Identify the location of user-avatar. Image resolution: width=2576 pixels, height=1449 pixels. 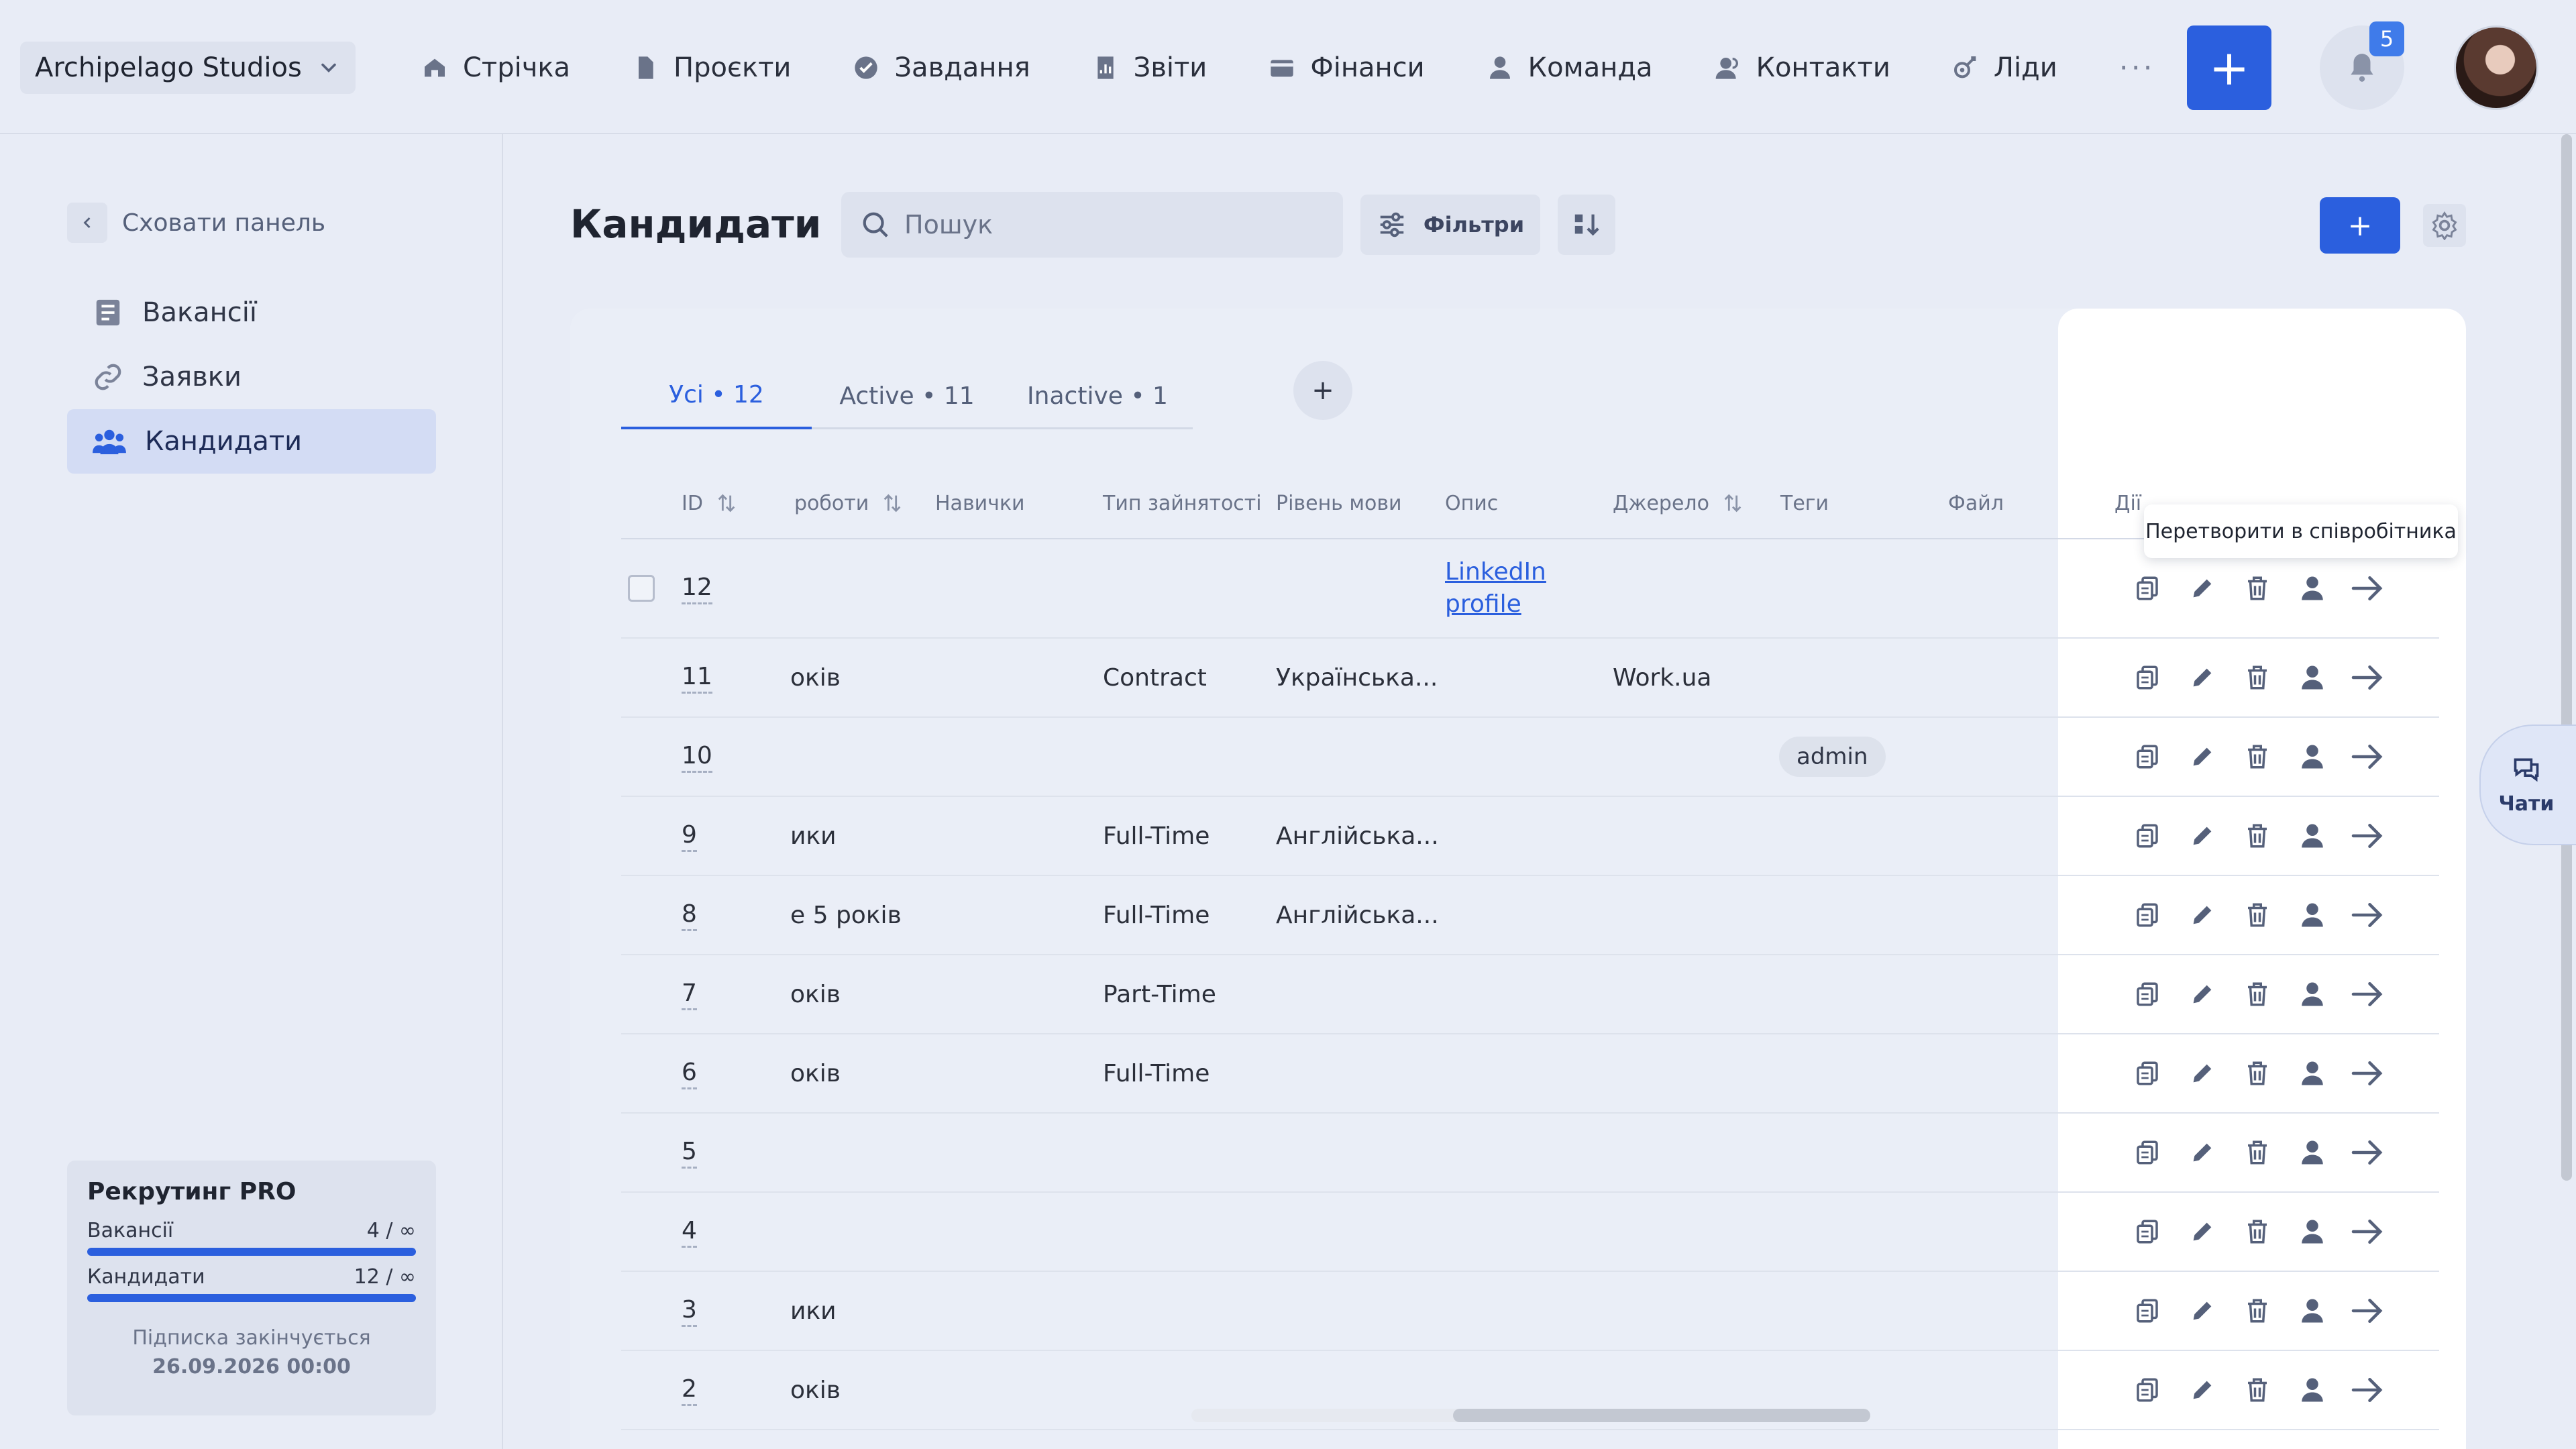
(2496, 67).